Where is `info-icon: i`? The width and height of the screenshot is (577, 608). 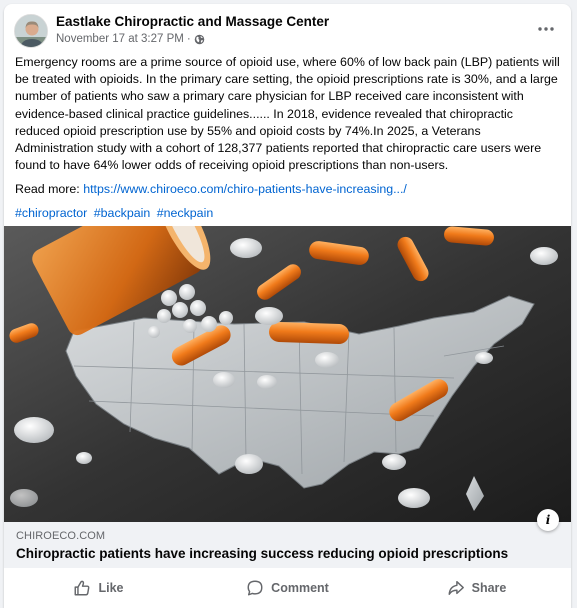
info-icon: i is located at coordinates (548, 520).